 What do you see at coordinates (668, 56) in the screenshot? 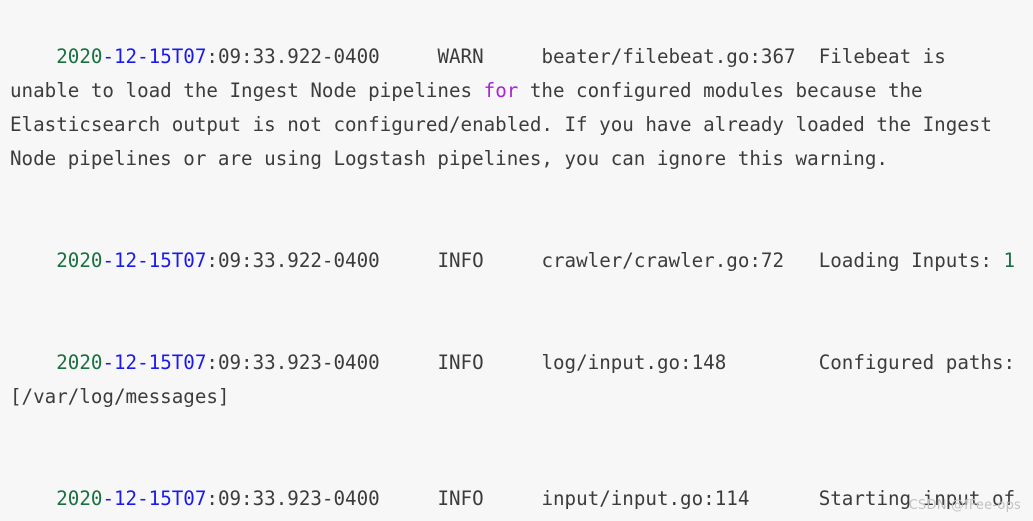
I see `log-source: beater/filebeat.go:367` at bounding box center [668, 56].